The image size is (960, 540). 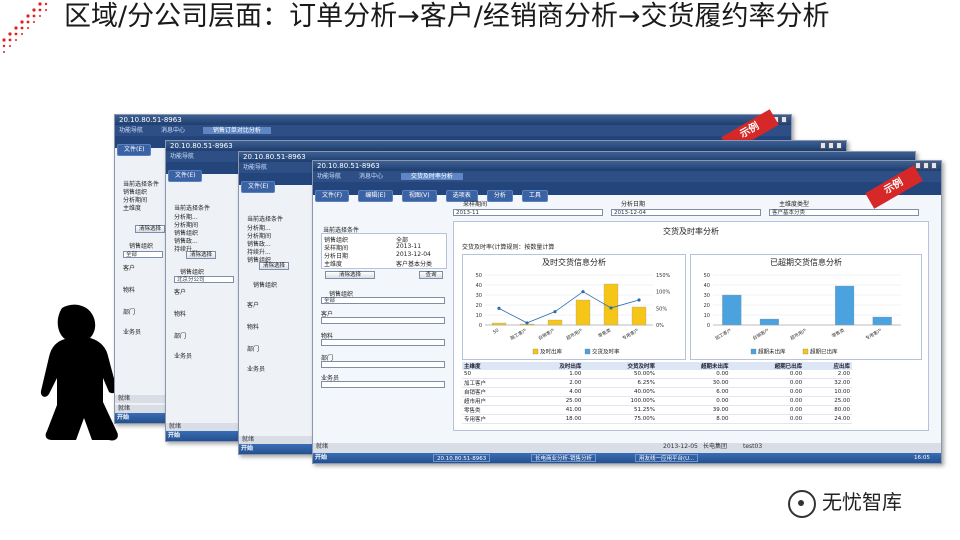 What do you see at coordinates (492, 366) in the screenshot?
I see `table-header: 主维度` at bounding box center [492, 366].